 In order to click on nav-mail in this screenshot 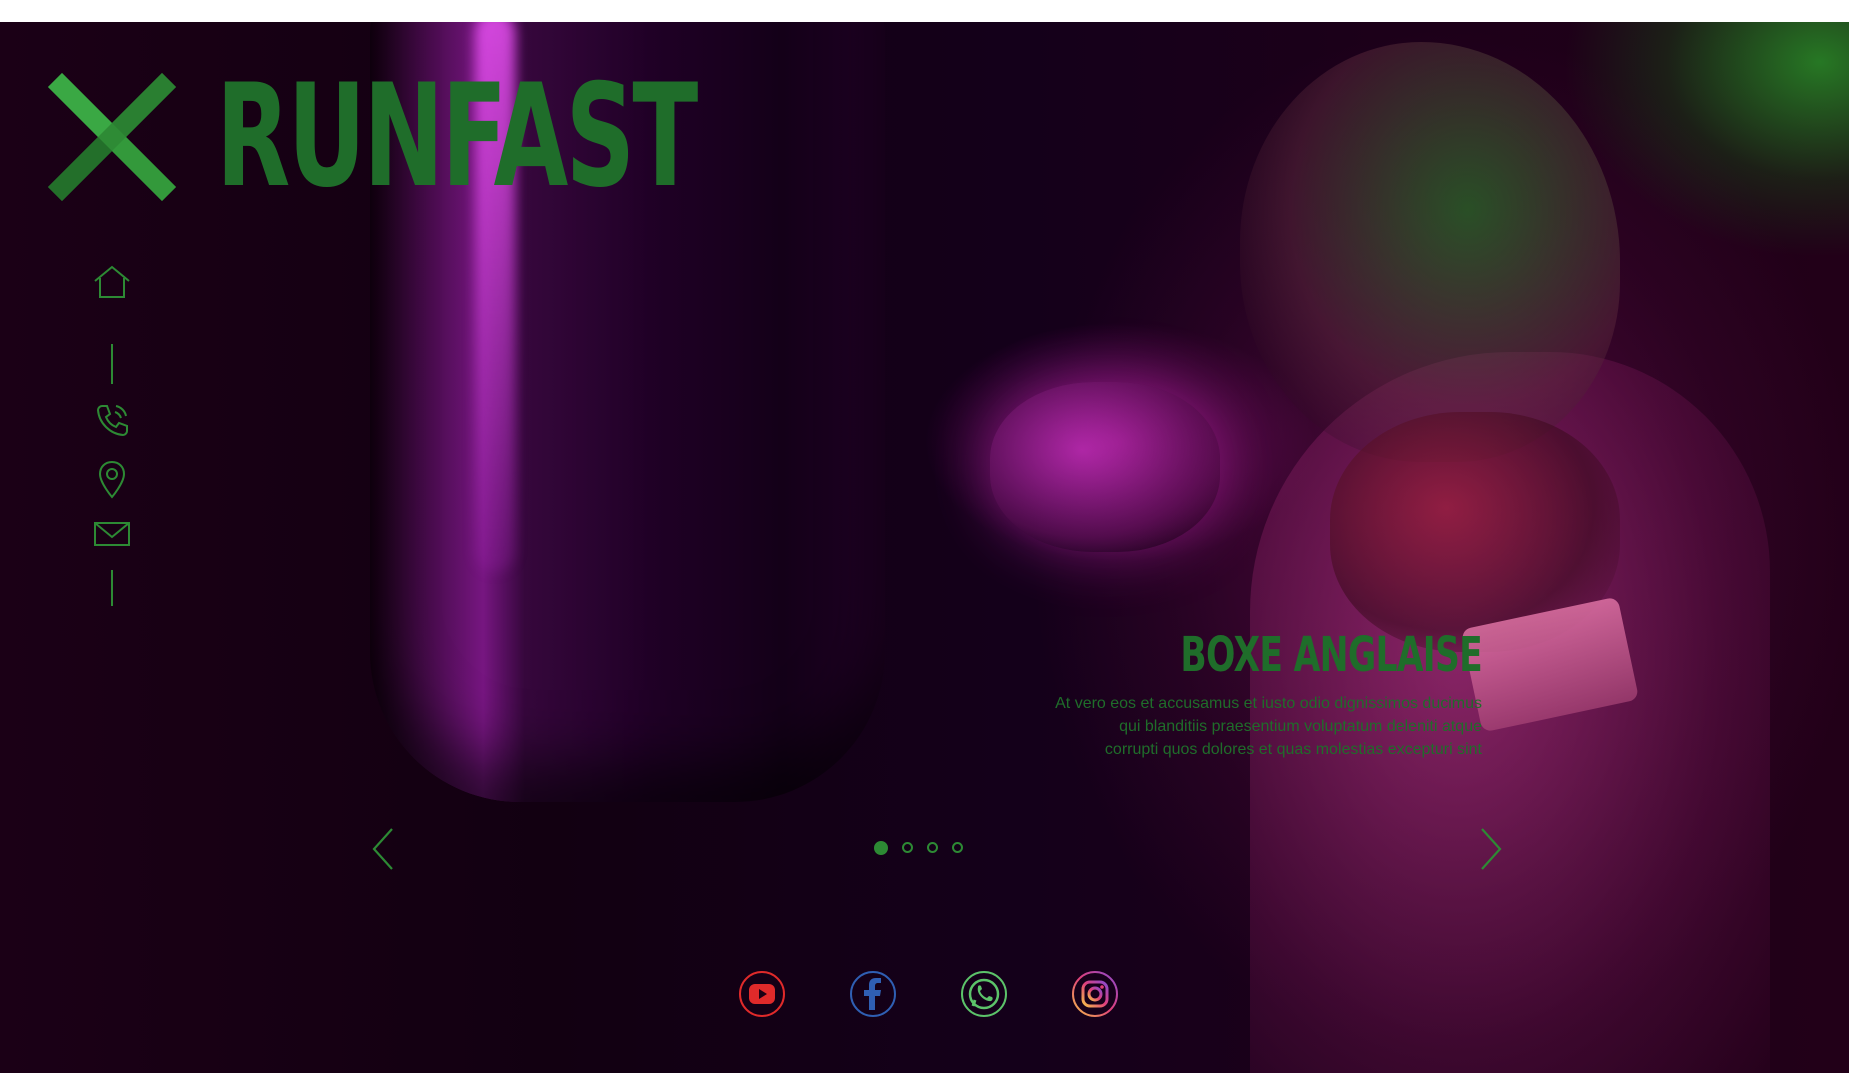, I will do `click(112, 534)`.